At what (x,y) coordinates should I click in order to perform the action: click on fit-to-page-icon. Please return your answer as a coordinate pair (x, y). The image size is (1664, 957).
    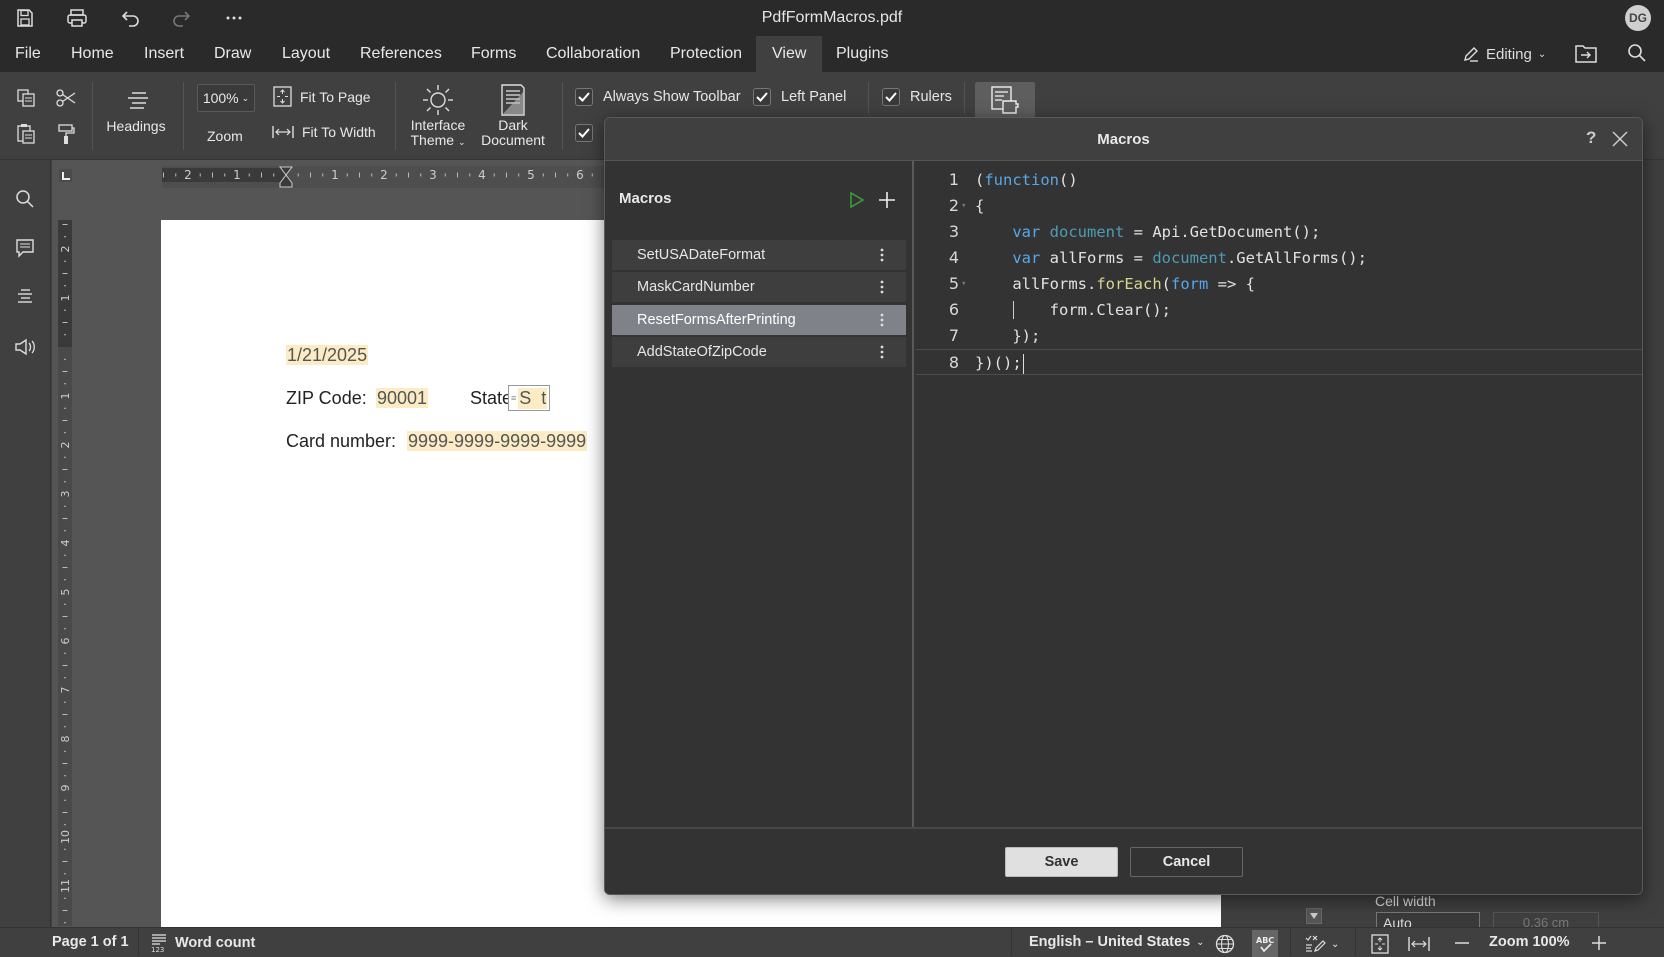
    Looking at the image, I should click on (1380, 944).